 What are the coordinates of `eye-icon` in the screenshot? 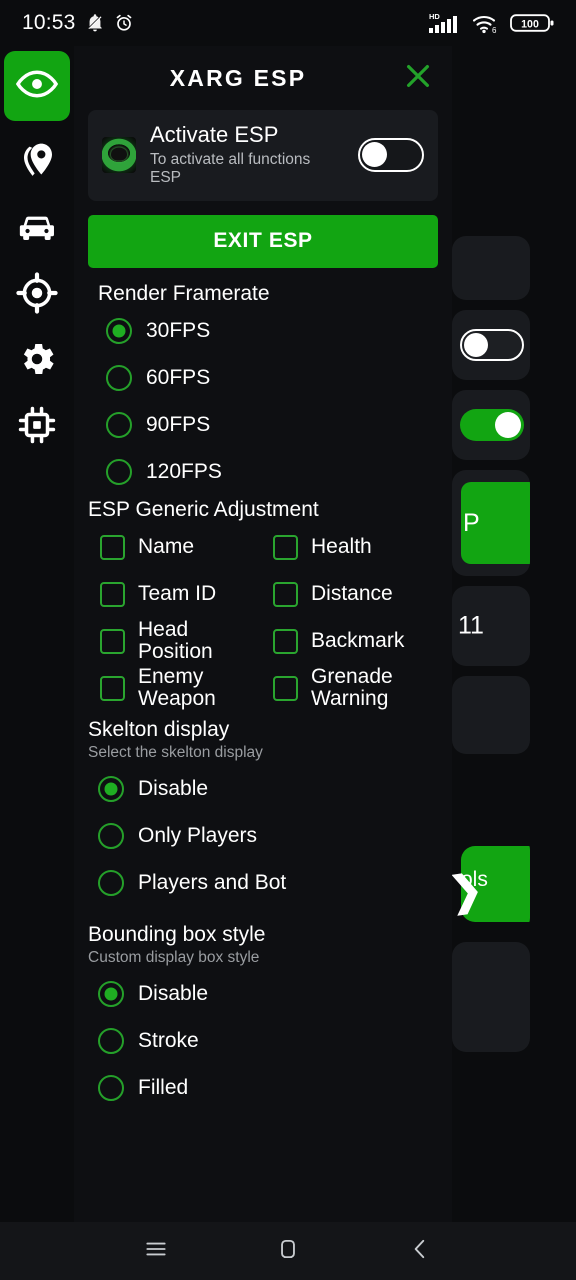 It's located at (37, 86).